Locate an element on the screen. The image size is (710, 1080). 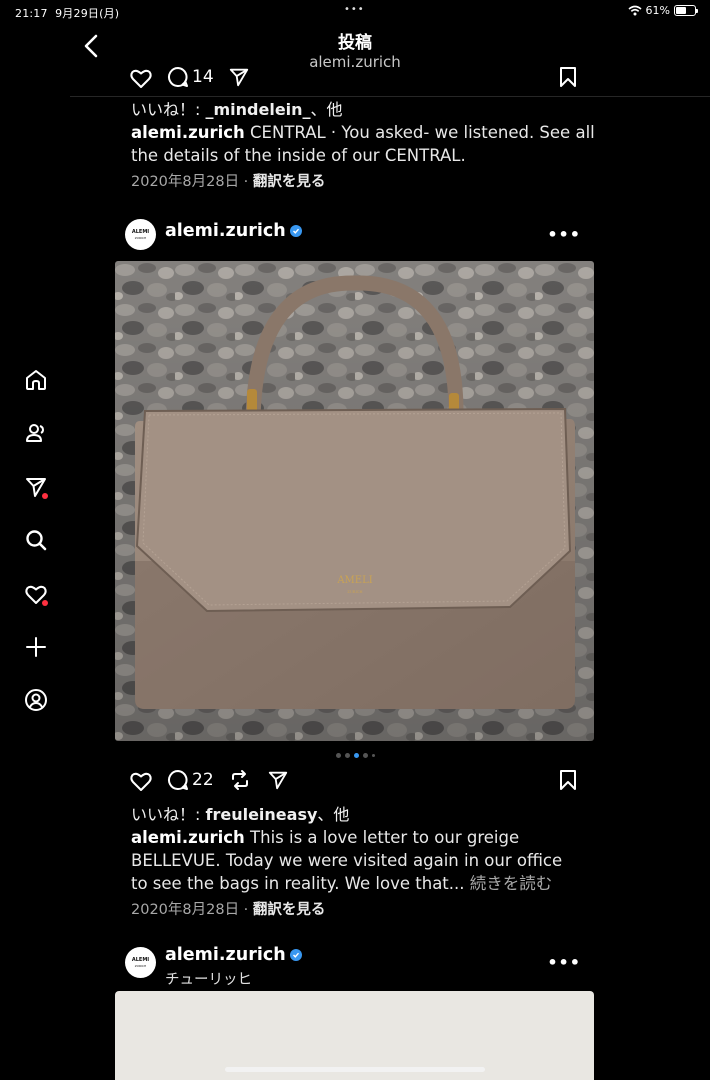
comment-count: 14 is located at coordinates (203, 77).